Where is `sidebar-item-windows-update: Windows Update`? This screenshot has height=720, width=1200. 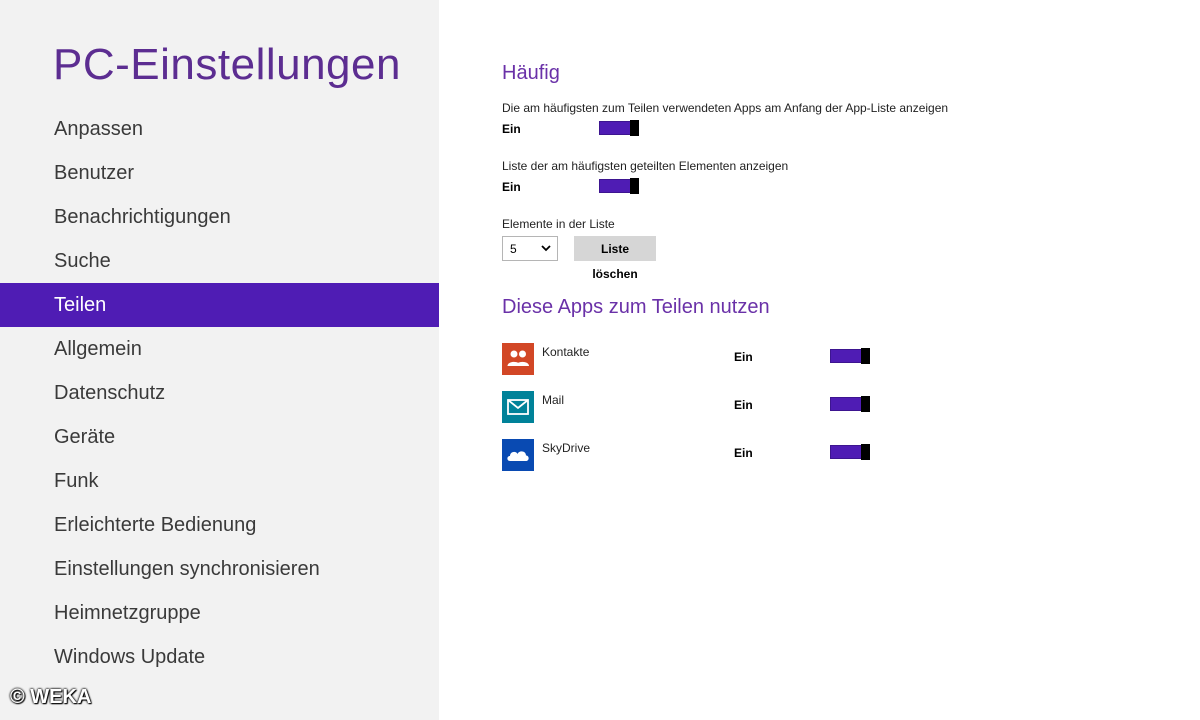
sidebar-item-windows-update: Windows Update is located at coordinates (219, 657).